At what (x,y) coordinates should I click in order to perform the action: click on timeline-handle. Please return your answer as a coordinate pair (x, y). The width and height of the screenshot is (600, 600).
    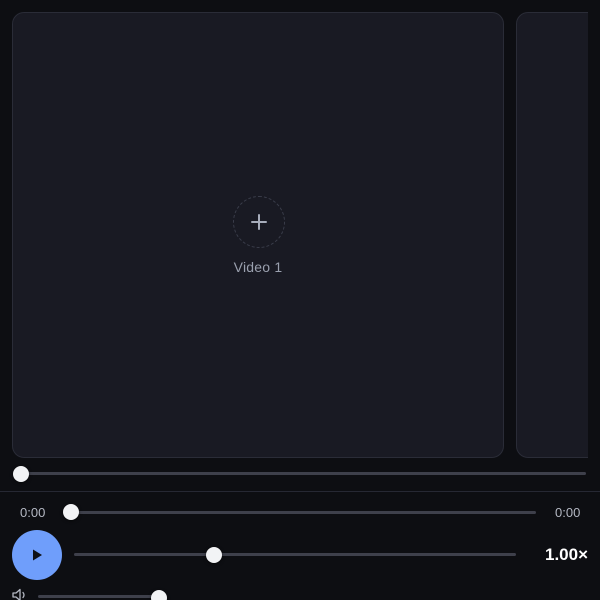
    Looking at the image, I should click on (71, 512).